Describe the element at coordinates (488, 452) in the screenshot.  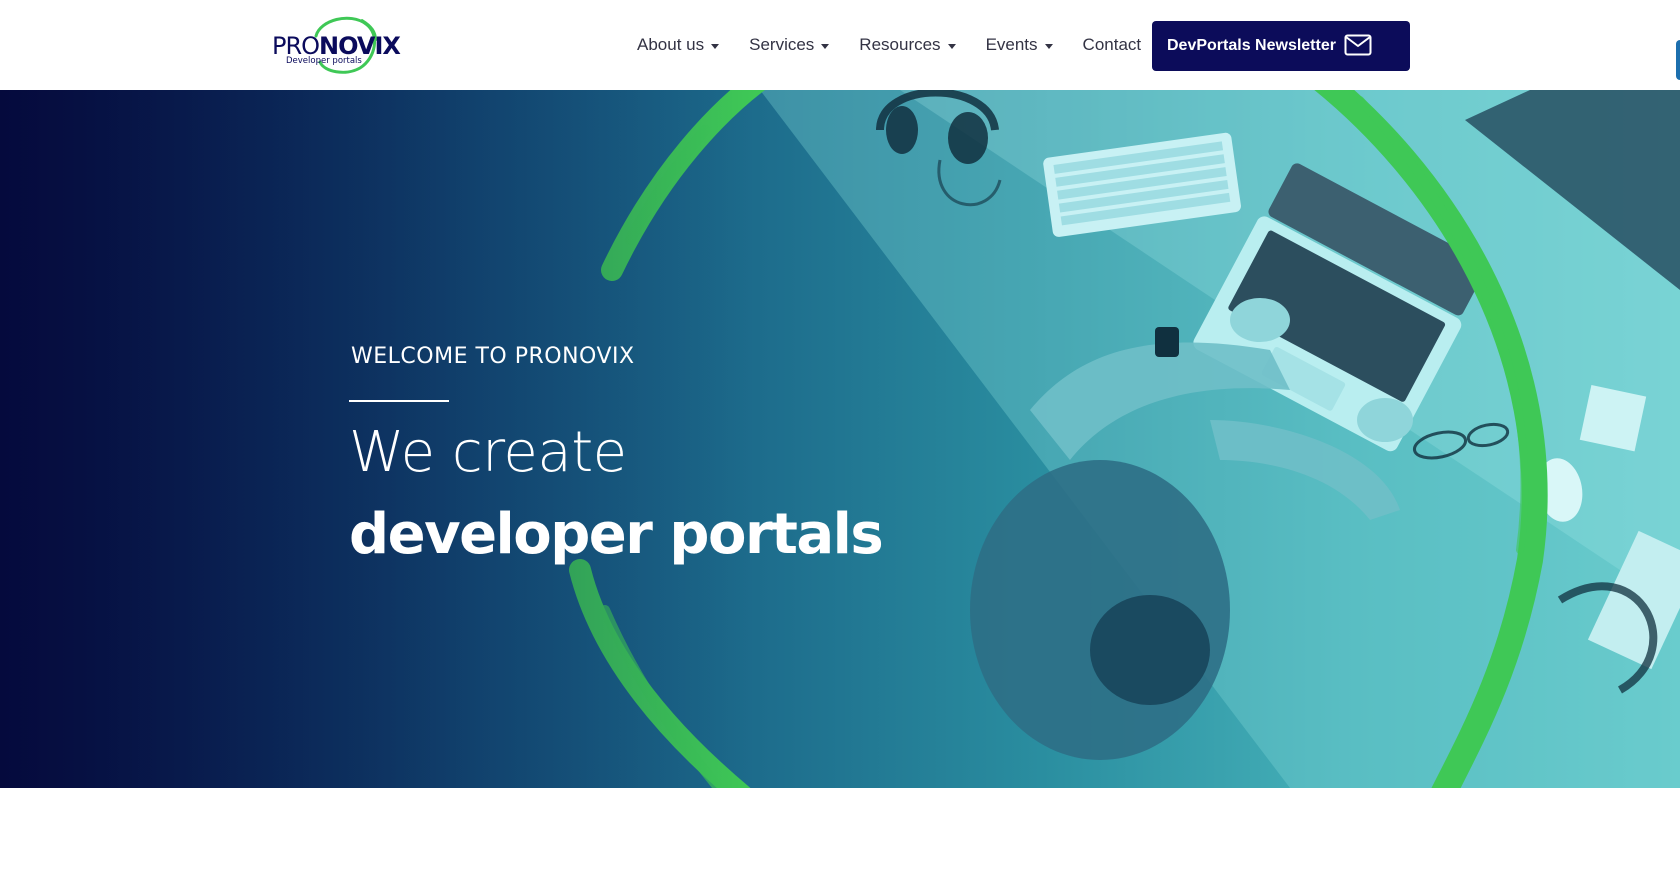
I see `hero-heading-line1: We create` at that location.